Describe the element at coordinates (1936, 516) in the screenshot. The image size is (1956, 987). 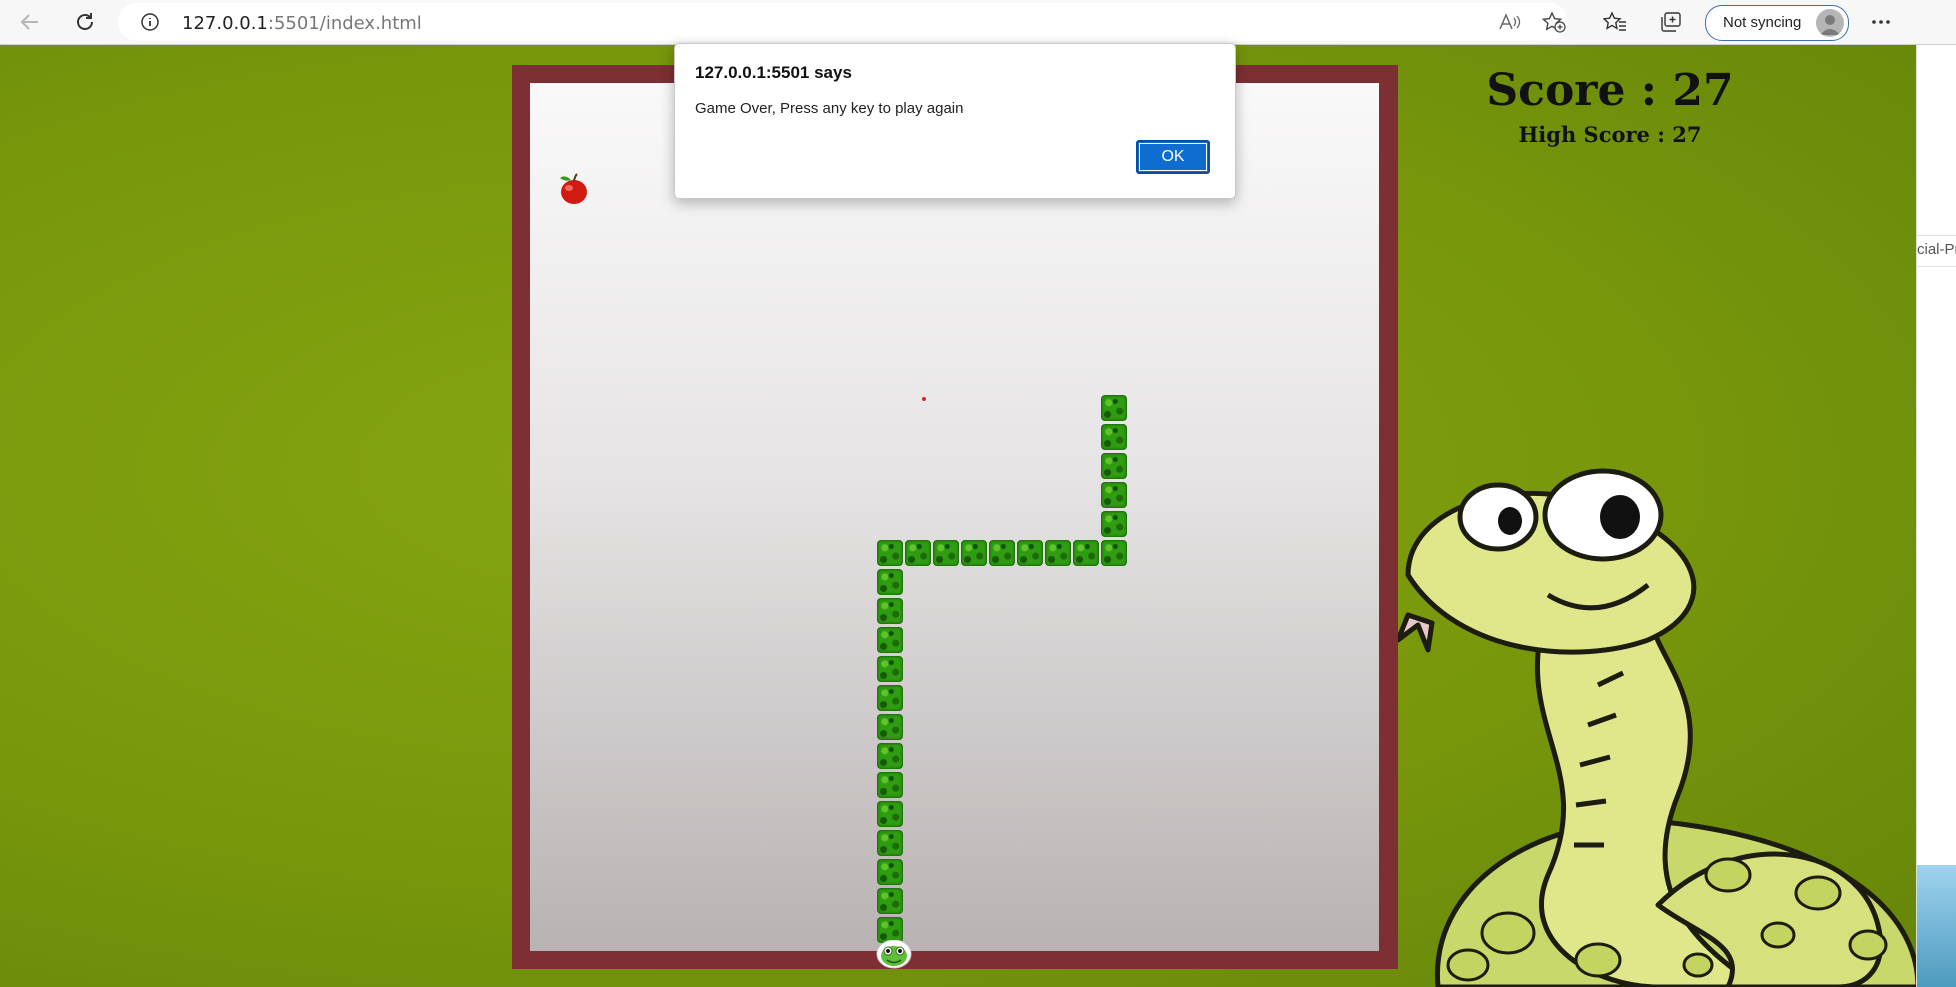
I see `adjacent-window-strip: cial-Pr` at that location.